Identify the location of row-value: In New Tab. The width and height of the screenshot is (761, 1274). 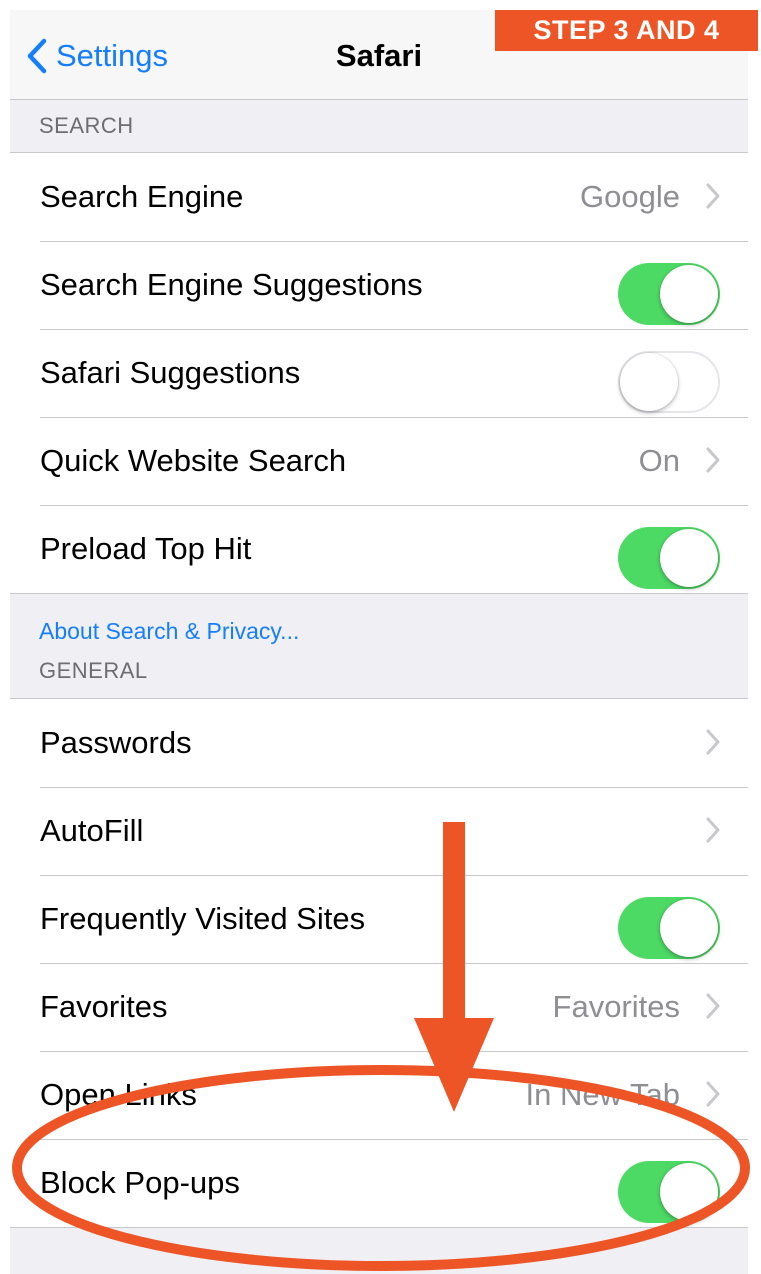
(602, 1094).